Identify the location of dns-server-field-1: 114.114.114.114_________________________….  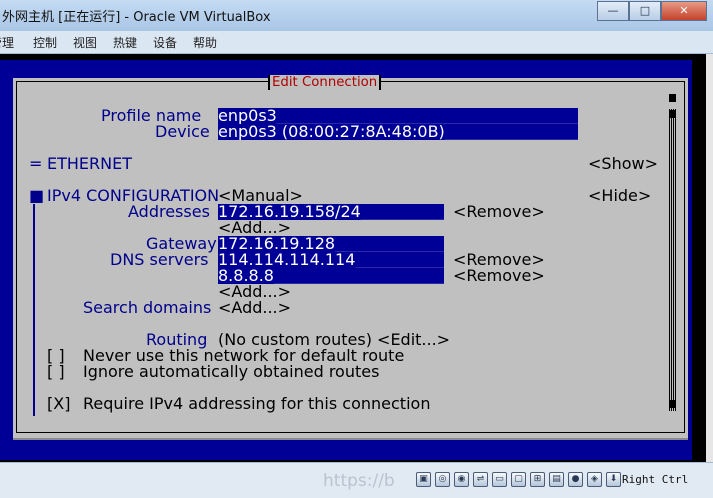
(331, 260).